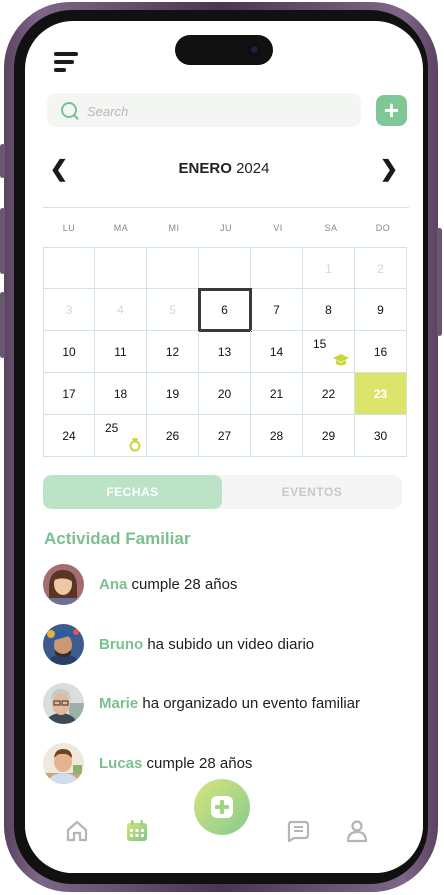  What do you see at coordinates (173, 352) in the screenshot?
I see `day-cell: 12` at bounding box center [173, 352].